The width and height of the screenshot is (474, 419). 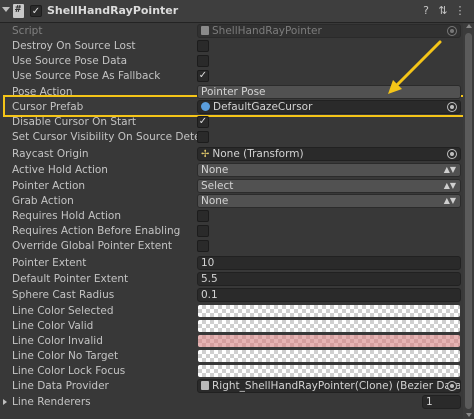 I want to click on context-menu-icon: ⋮, so click(x=460, y=11).